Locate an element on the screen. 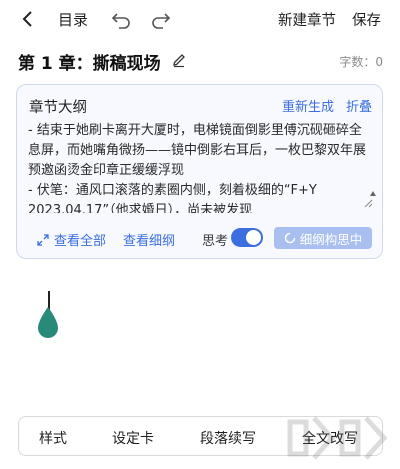 This screenshot has height=469, width=400. word-count: 字数：0 is located at coordinates (361, 62).